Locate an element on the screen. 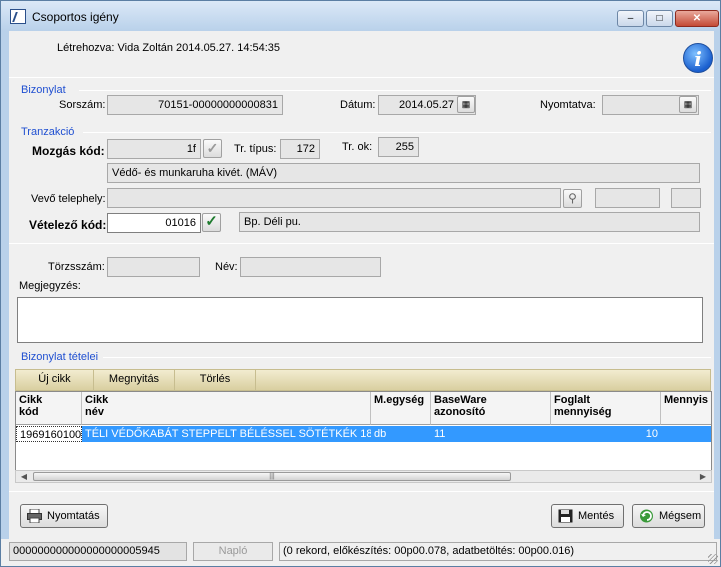  search-icon: ⚲ is located at coordinates (572, 198).